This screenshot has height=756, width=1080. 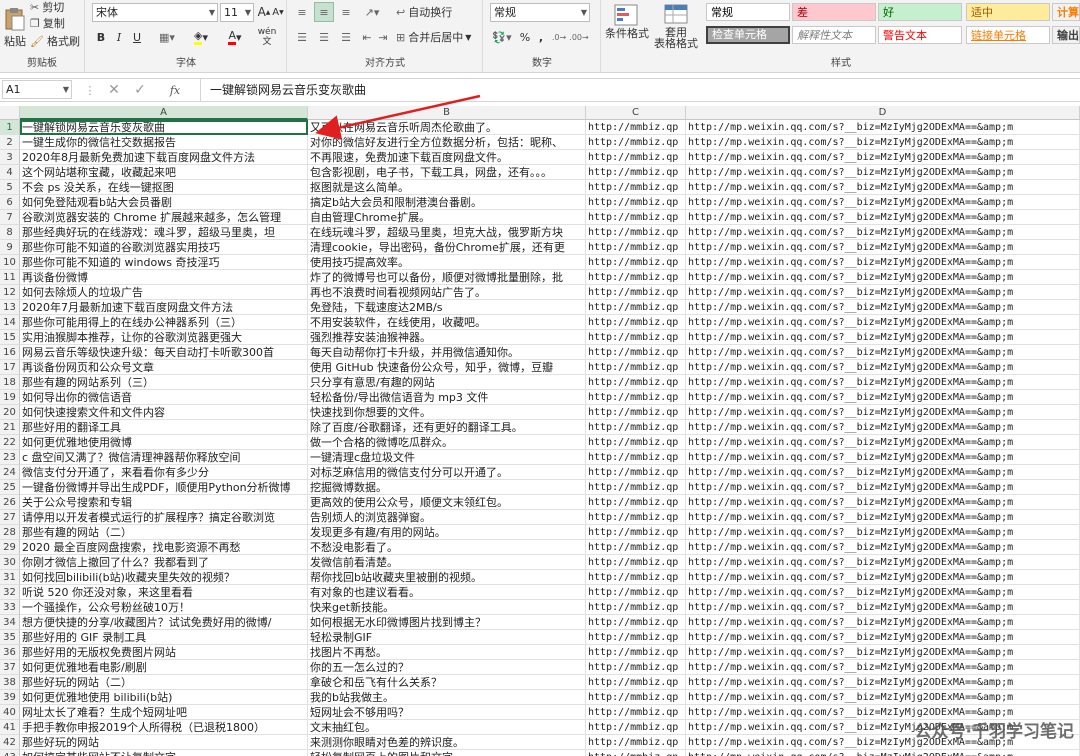 I want to click on cell-b: 轻松复制网页上的图片和文字。, so click(x=447, y=753).